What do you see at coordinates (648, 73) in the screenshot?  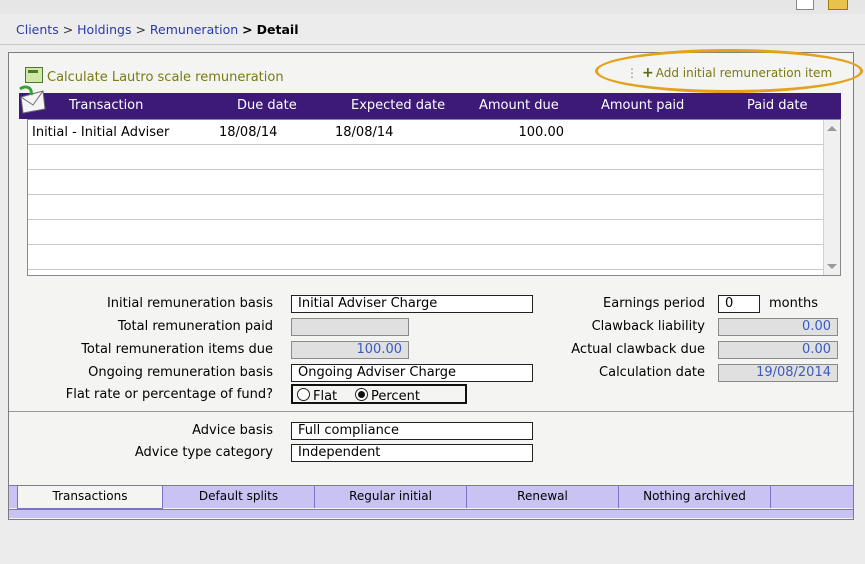 I see `plus-icon: +` at bounding box center [648, 73].